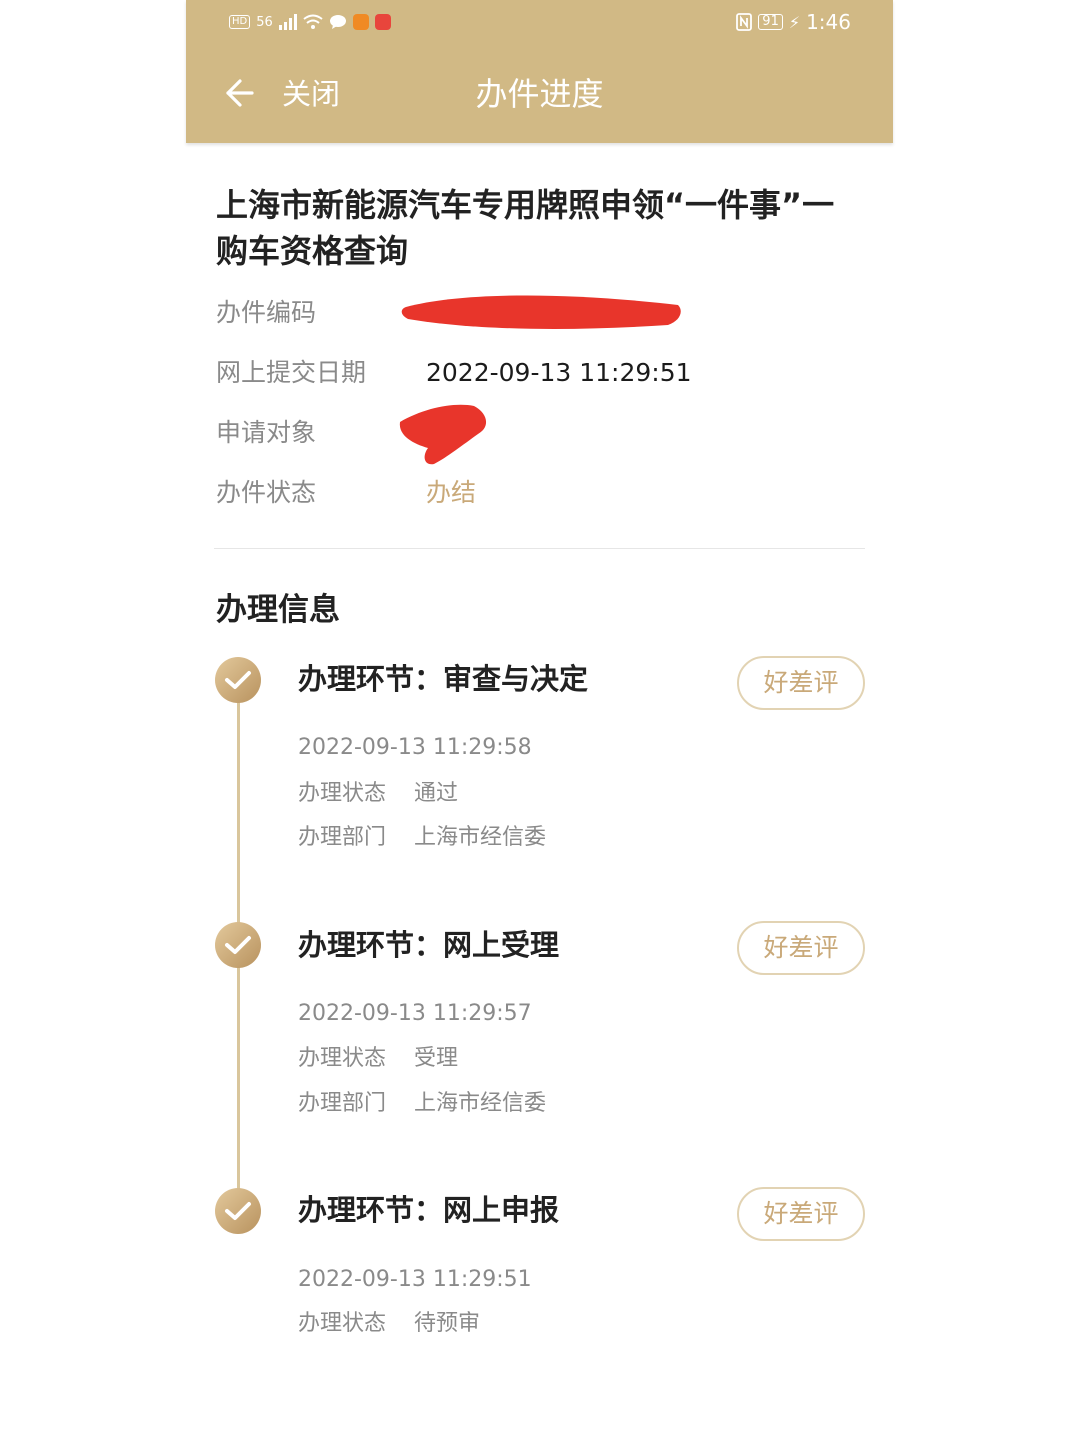  I want to click on reader-app-icon, so click(382, 22).